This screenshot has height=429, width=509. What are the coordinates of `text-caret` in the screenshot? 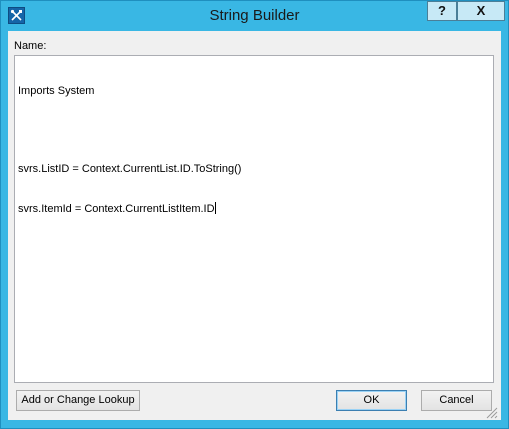 It's located at (215, 208).